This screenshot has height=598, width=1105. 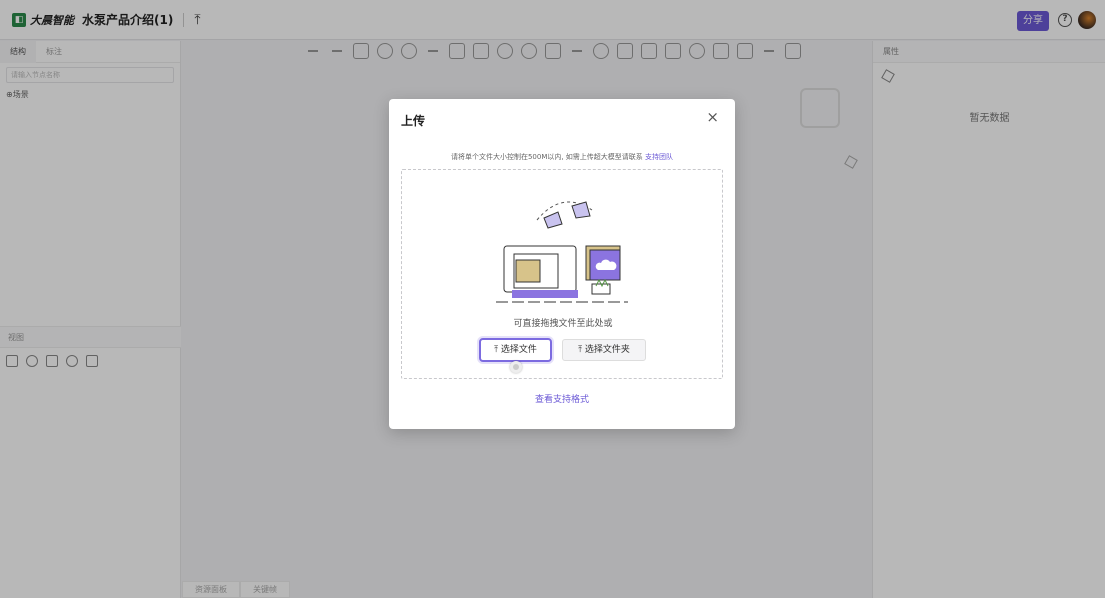 I want to click on hint-text: 请将单个文件大小控制在500M以内, 如需上传超大模型请联系, so click(x=548, y=157).